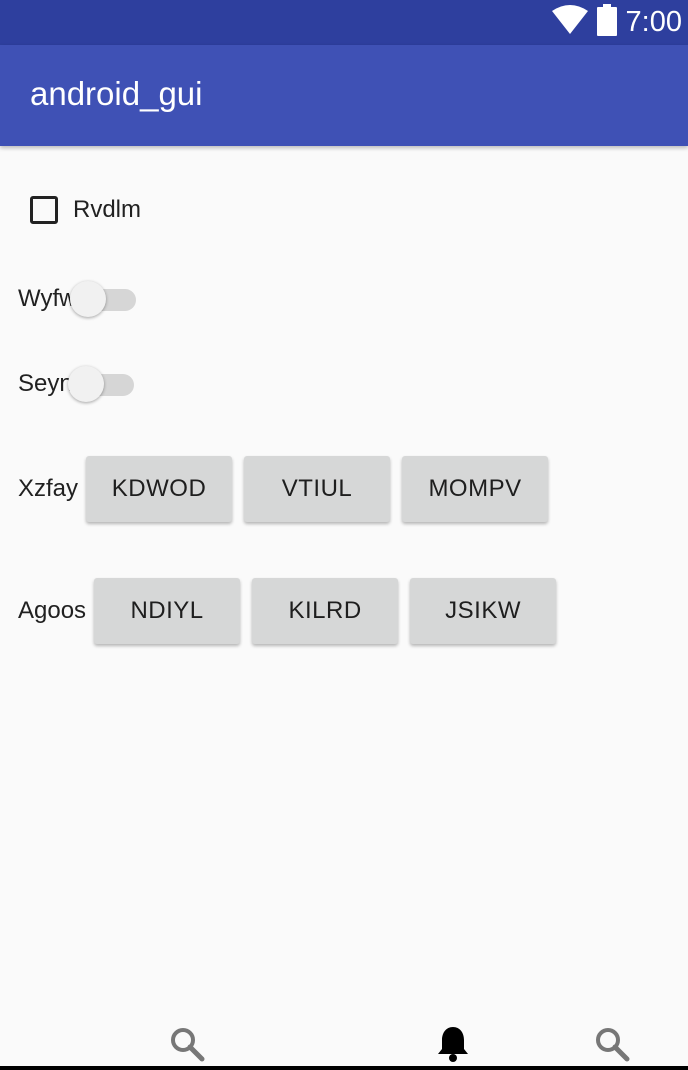 This screenshot has width=688, height=1070. What do you see at coordinates (483, 611) in the screenshot?
I see `jsikw-button: JSIKW` at bounding box center [483, 611].